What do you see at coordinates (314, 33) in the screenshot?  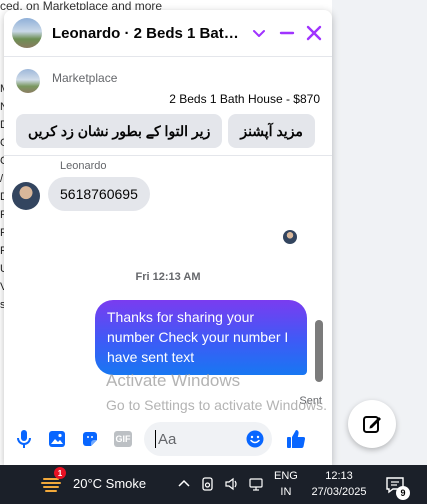 I see `close-icon` at bounding box center [314, 33].